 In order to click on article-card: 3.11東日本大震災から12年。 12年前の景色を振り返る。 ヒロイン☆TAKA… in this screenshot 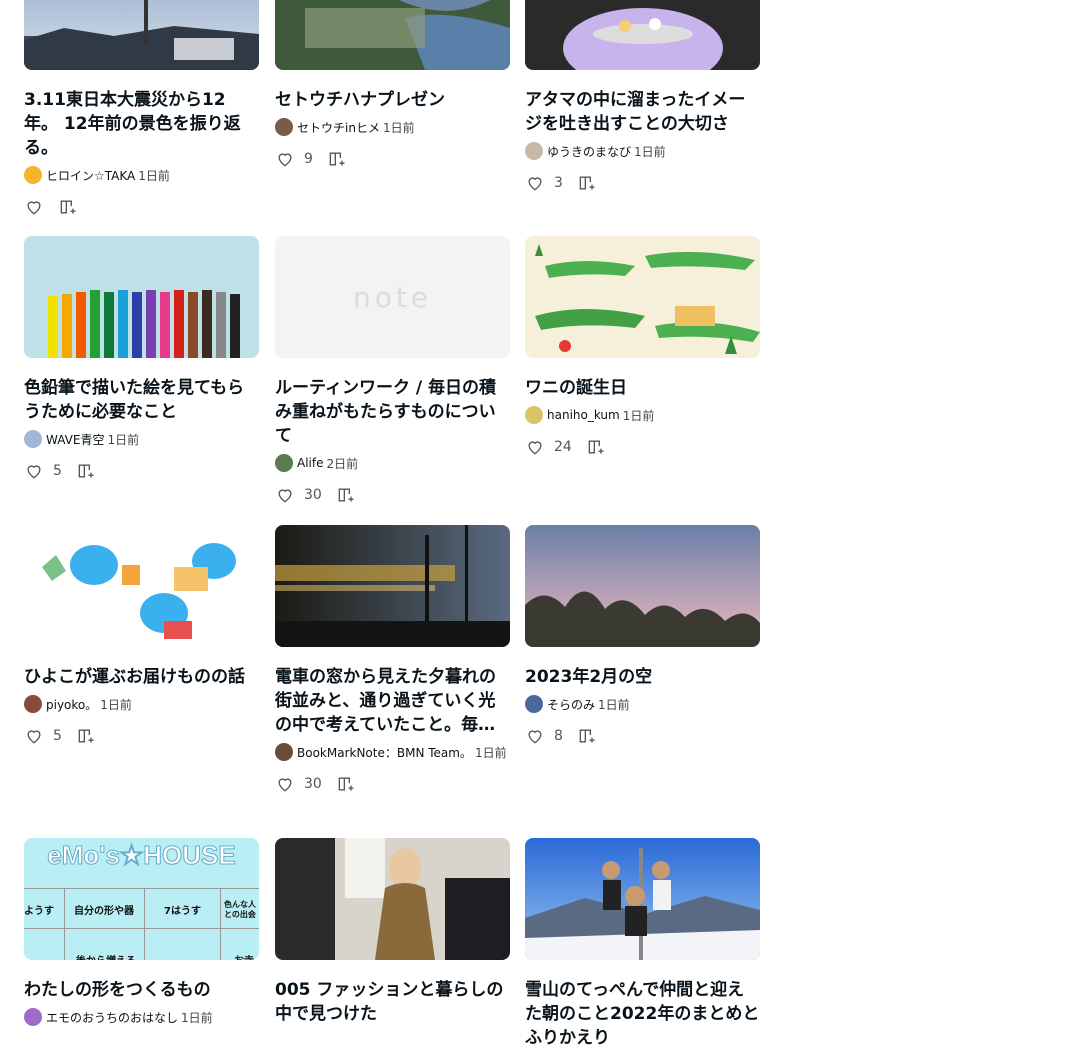, I will do `click(141, 109)`.